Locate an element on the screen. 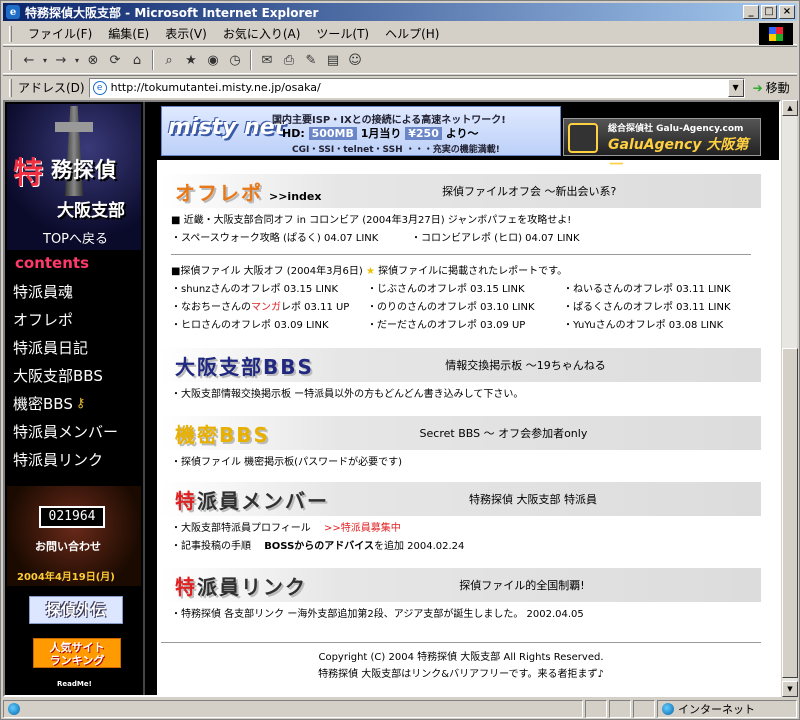 This screenshot has height=720, width=800. menu-view: 表示(V) is located at coordinates (186, 33).